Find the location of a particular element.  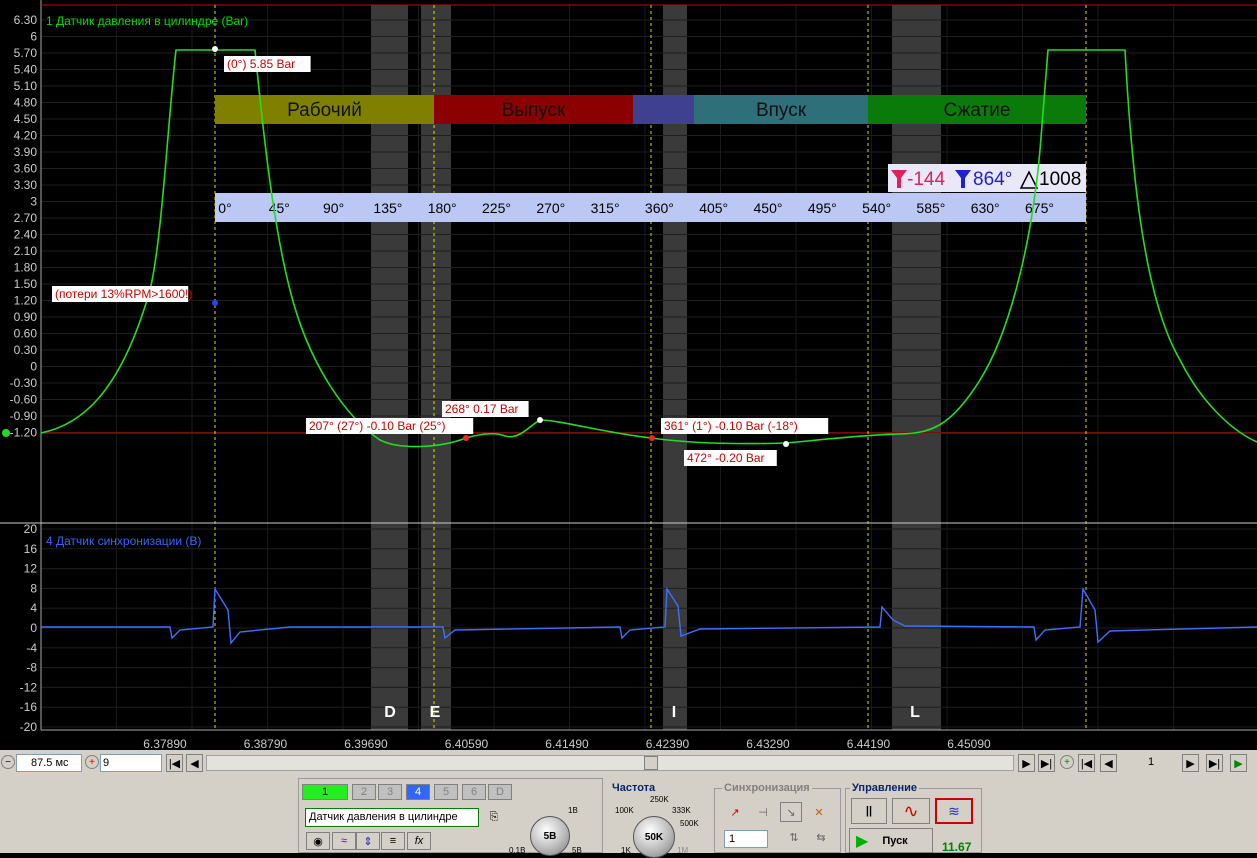

angle-label: 270° is located at coordinates (550, 208).